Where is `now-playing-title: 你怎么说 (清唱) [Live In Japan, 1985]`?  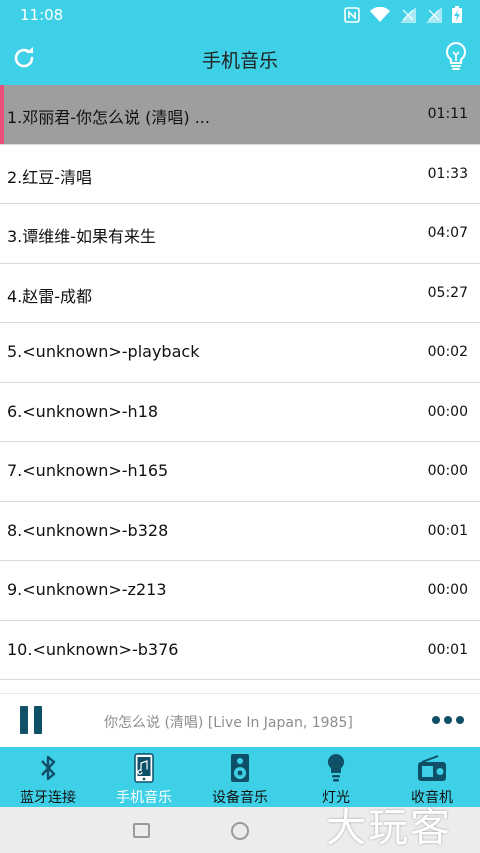 now-playing-title: 你怎么说 (清唱) [Live In Japan, 1985] is located at coordinates (228, 723).